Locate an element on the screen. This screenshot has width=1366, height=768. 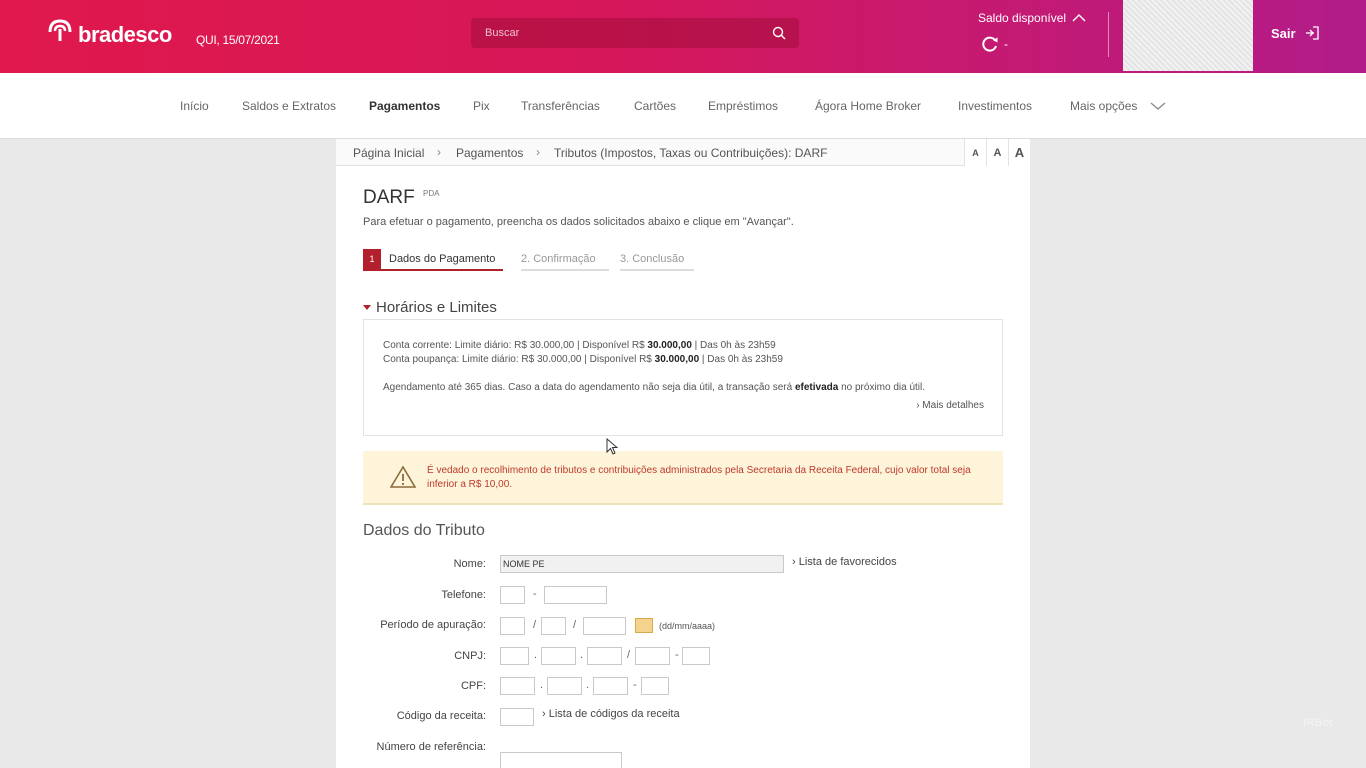
step-dados-pagamento: 1 Dados do Pagamento is located at coordinates (433, 260).